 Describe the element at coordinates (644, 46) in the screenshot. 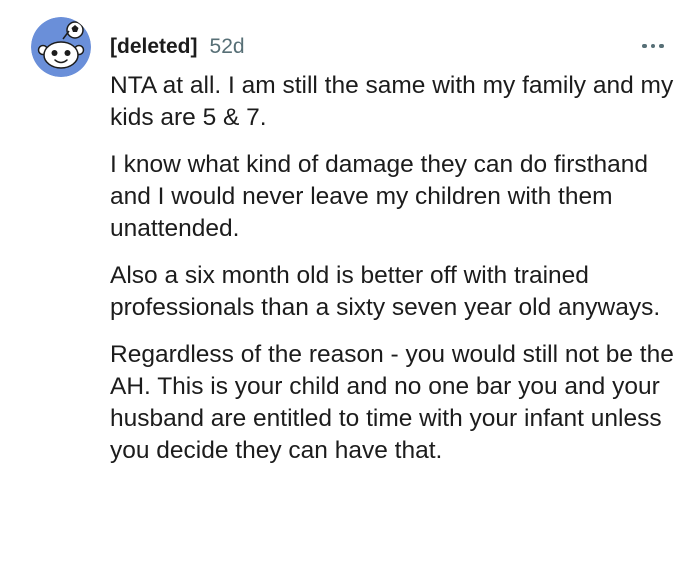

I see `more-options-icon` at that location.